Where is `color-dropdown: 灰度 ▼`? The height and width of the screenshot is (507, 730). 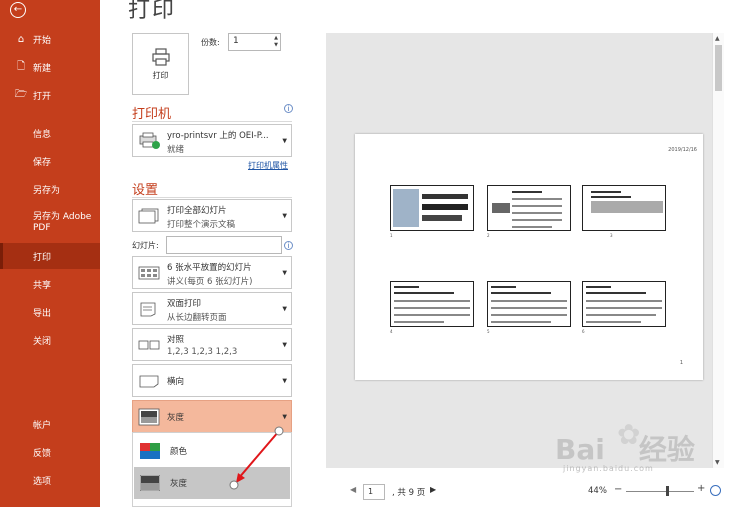
color-dropdown: 灰度 ▼ is located at coordinates (212, 416).